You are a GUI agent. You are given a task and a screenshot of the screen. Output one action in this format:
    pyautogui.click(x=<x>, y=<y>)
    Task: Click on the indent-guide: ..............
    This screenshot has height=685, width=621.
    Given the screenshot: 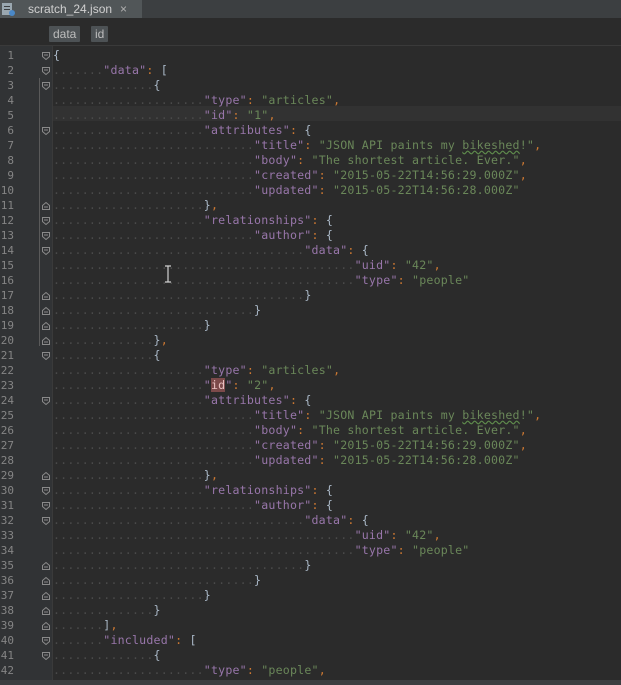 What is the action you would take?
    pyautogui.click(x=103, y=85)
    